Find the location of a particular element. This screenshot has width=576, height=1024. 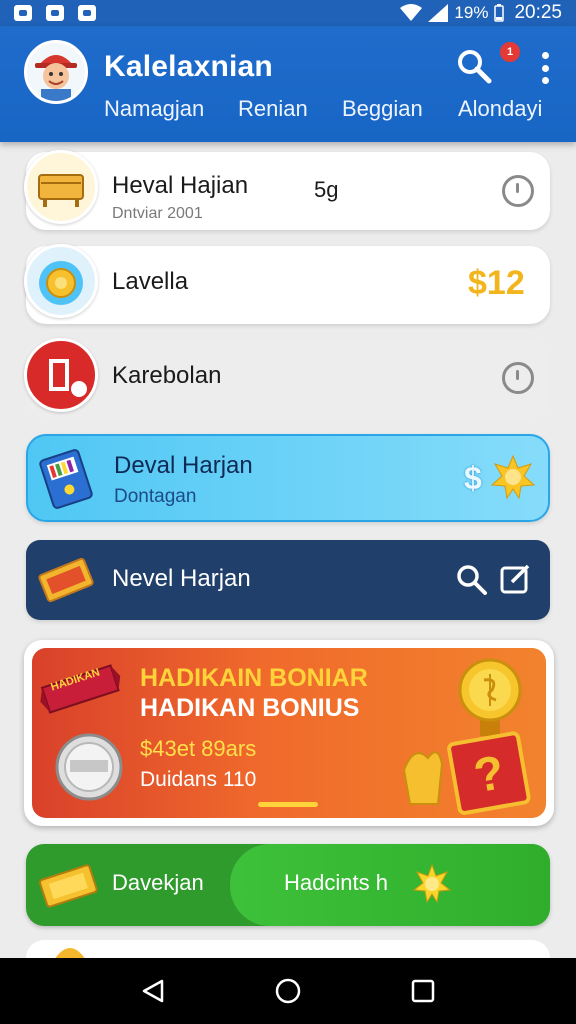

tab-alondayi: Alondayi is located at coordinates (500, 109).